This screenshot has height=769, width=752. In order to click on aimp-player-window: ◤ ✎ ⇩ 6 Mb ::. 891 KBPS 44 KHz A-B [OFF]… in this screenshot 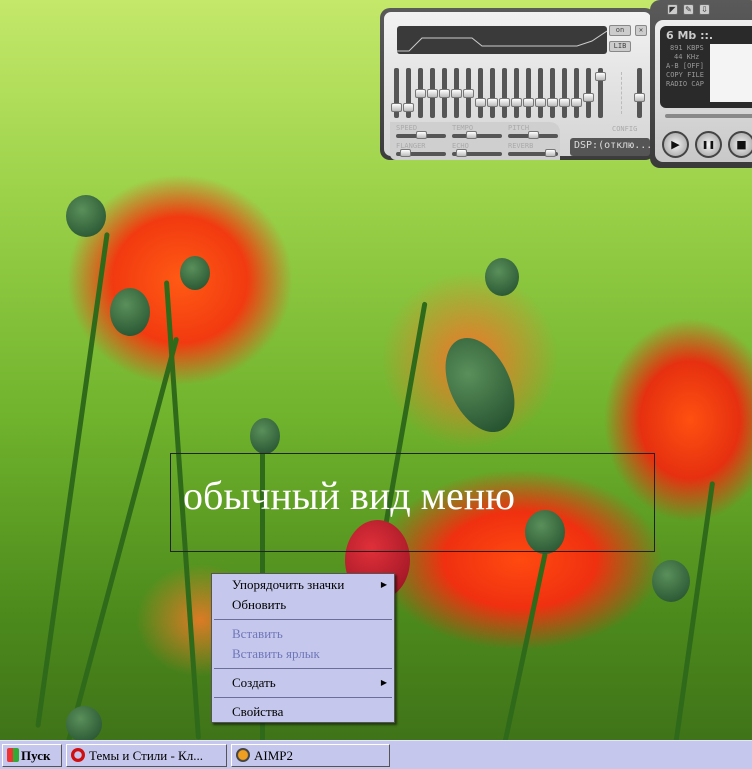, I will do `click(701, 84)`.